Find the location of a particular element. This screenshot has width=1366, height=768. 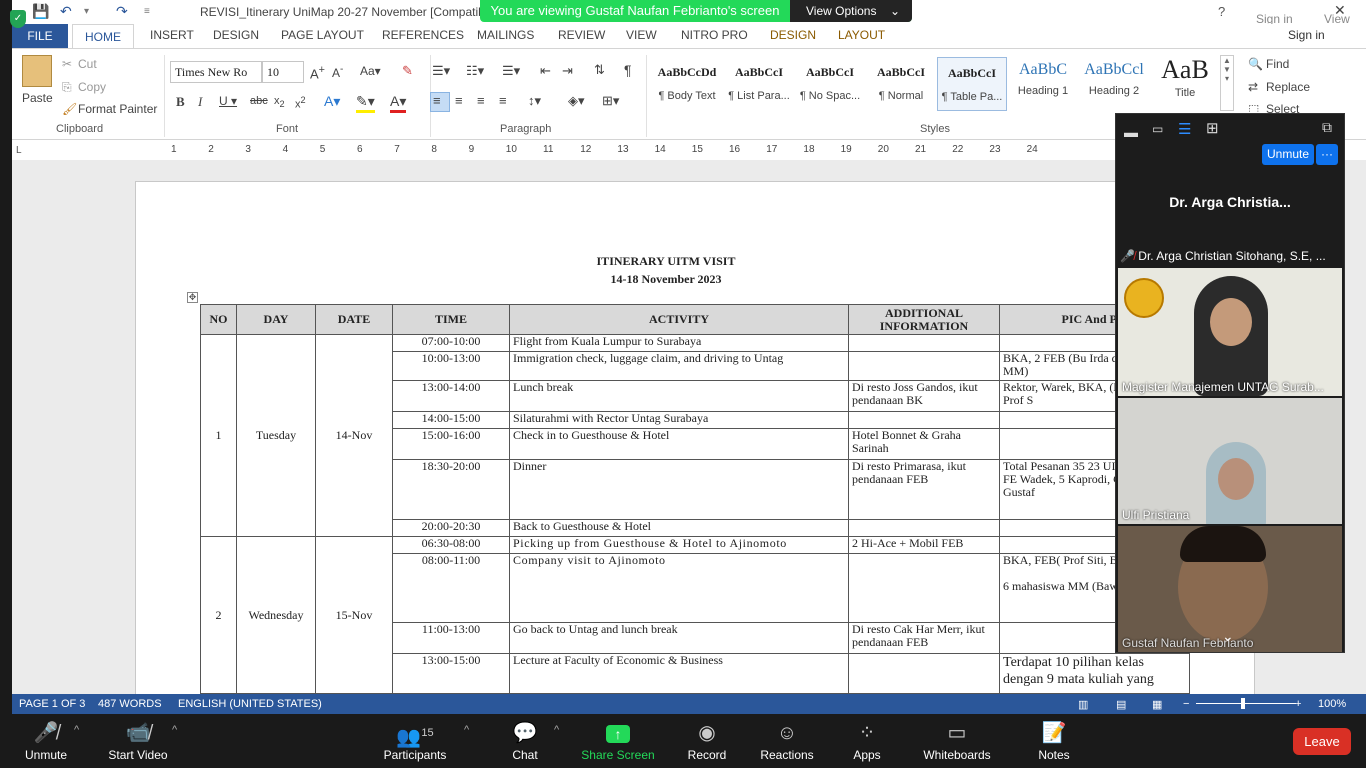

unmute-request-button: Unmute is located at coordinates (1288, 154).